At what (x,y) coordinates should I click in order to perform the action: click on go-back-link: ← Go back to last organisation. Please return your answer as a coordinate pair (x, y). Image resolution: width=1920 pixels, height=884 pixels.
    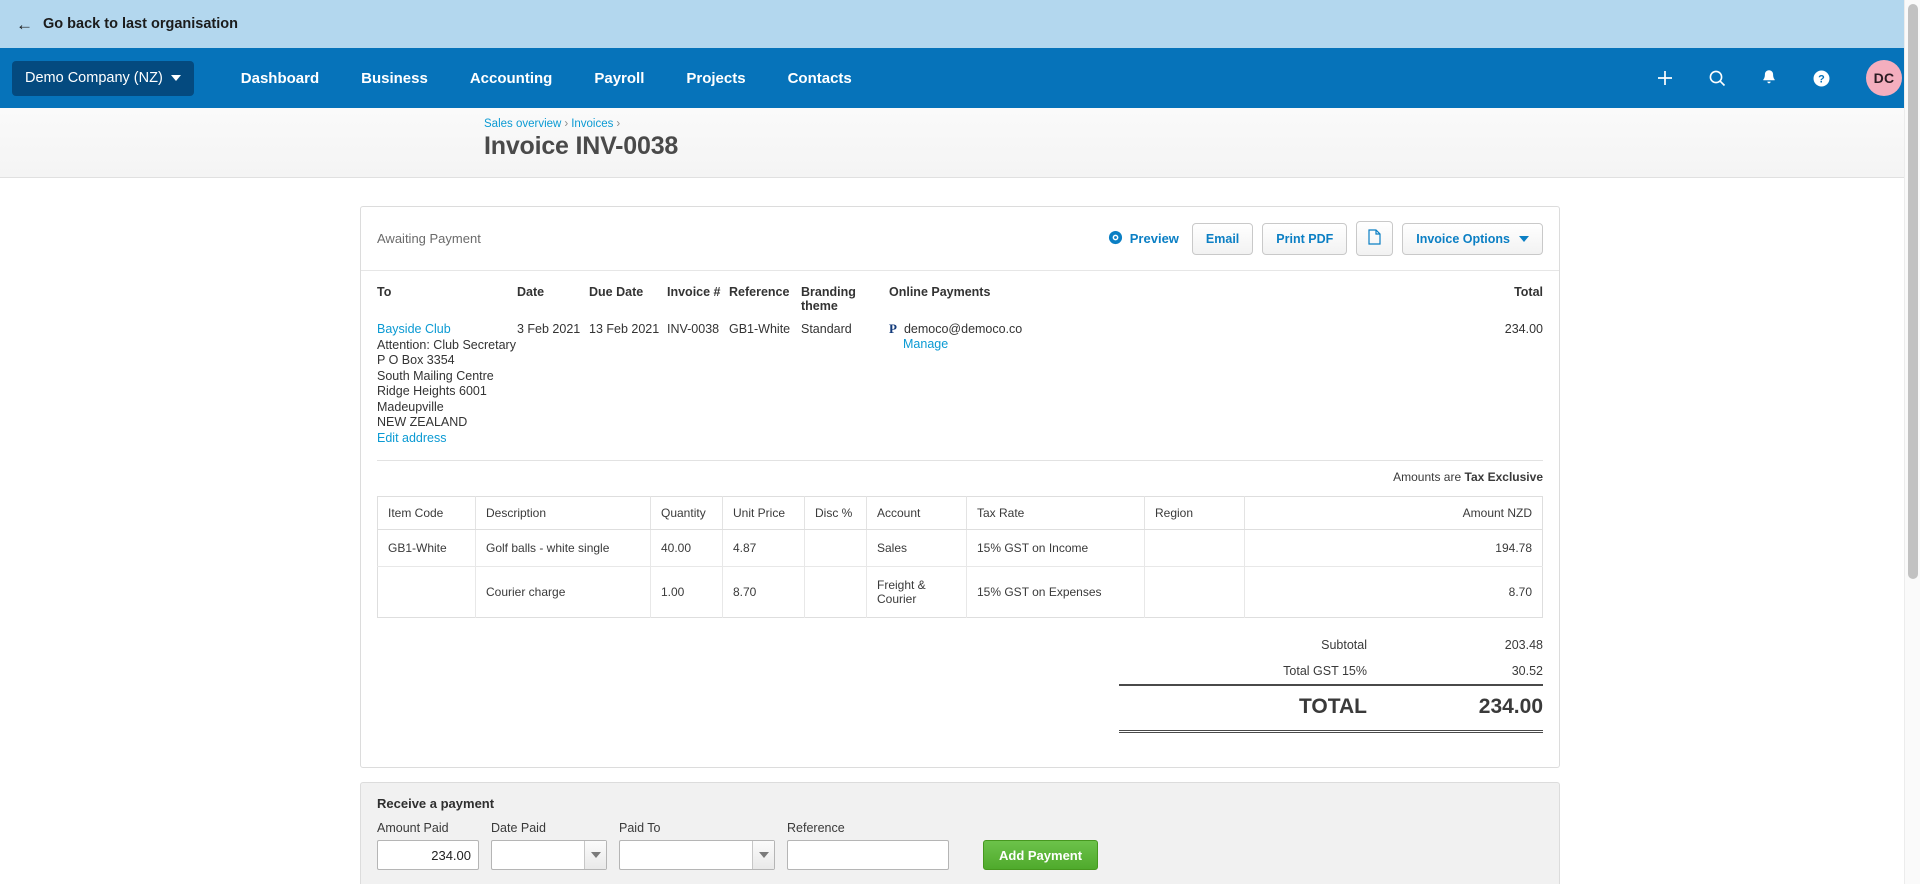
    Looking at the image, I should click on (127, 24).